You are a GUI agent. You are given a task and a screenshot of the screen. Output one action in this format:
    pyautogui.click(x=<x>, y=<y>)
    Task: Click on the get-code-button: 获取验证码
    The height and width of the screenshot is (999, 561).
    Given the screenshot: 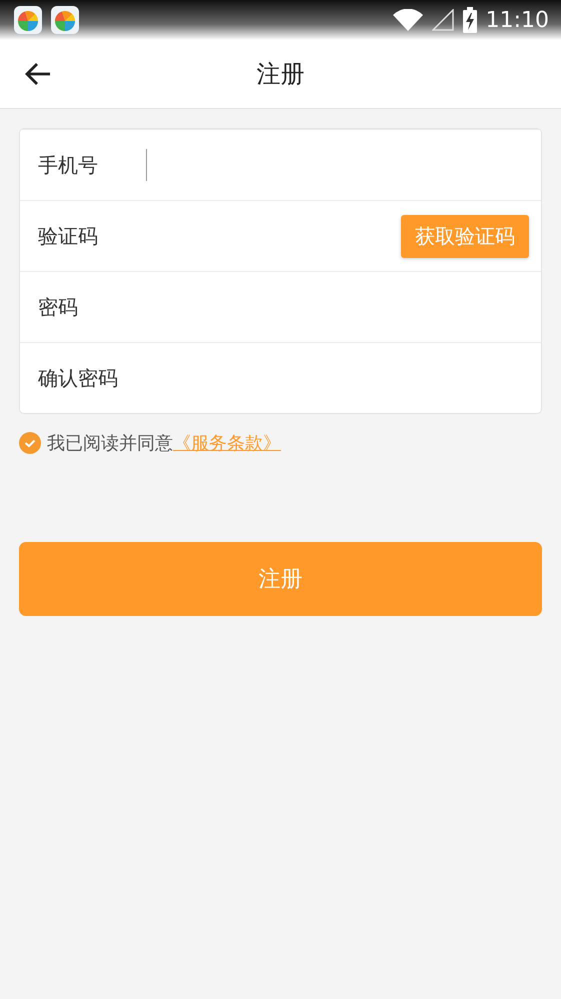 What is the action you would take?
    pyautogui.click(x=465, y=236)
    